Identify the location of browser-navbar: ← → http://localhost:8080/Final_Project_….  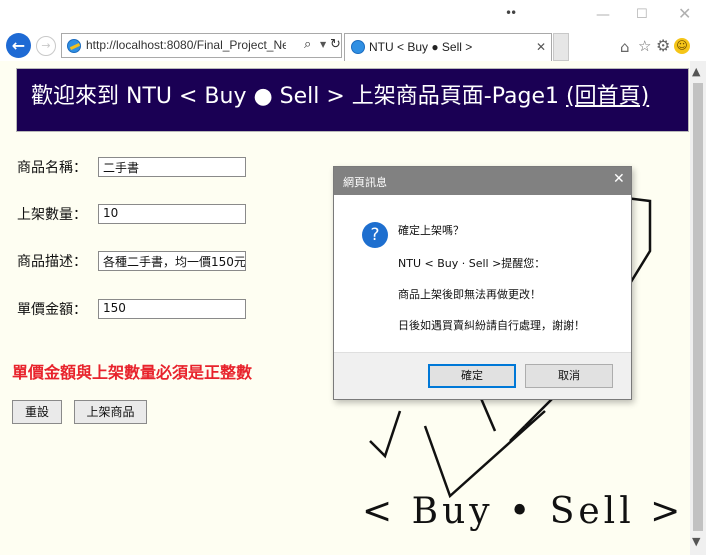
(353, 45).